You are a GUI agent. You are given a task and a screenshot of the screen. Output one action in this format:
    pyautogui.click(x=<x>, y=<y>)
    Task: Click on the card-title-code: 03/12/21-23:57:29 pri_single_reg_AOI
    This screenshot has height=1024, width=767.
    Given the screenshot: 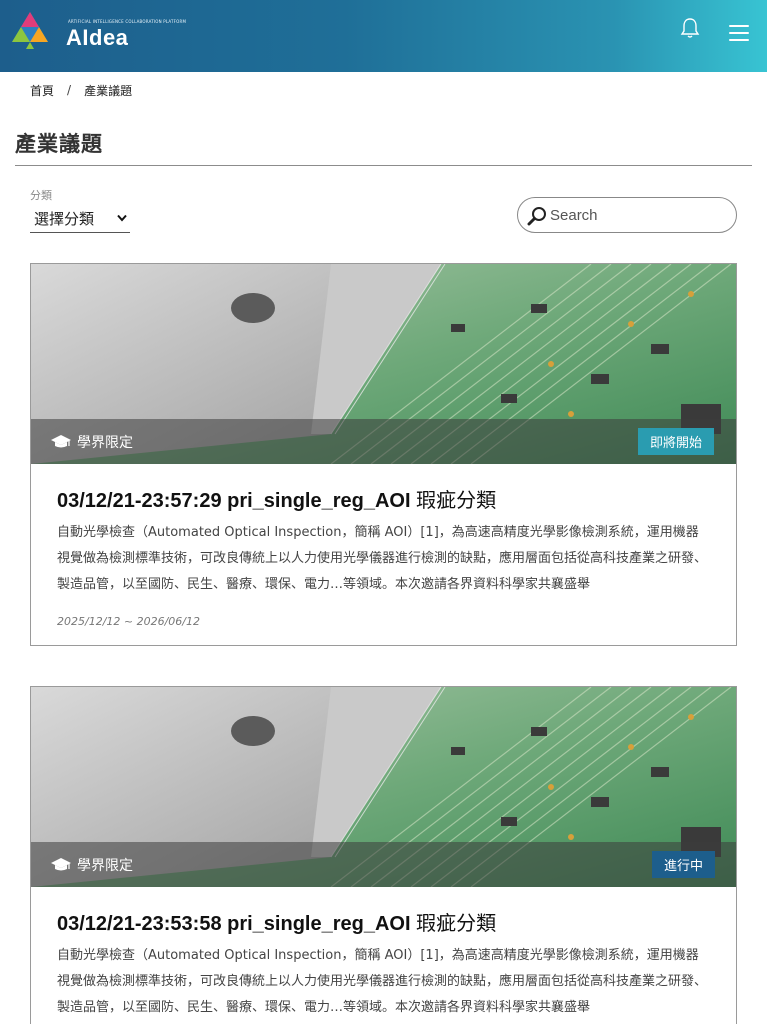 What is the action you would take?
    pyautogui.click(x=234, y=501)
    